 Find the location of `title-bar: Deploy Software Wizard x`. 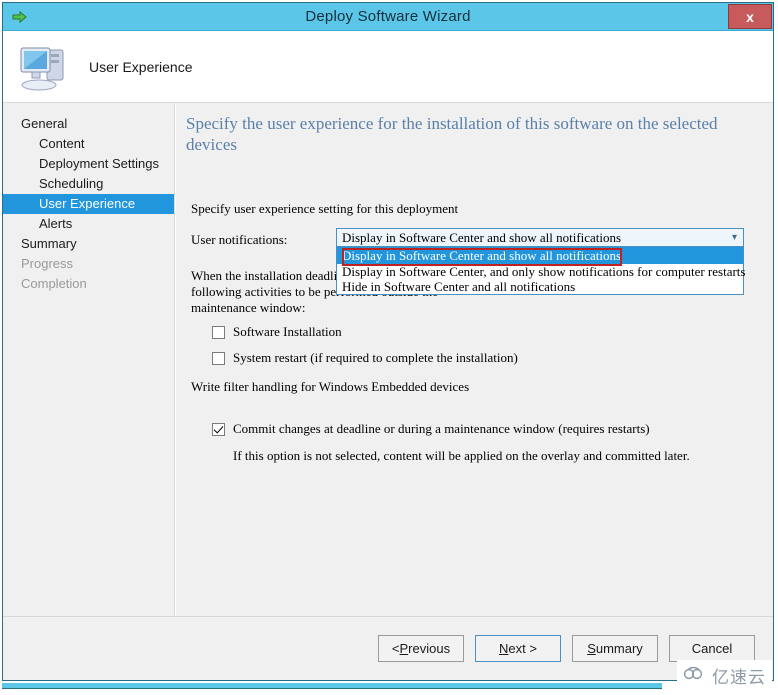

title-bar: Deploy Software Wizard x is located at coordinates (388, 17).